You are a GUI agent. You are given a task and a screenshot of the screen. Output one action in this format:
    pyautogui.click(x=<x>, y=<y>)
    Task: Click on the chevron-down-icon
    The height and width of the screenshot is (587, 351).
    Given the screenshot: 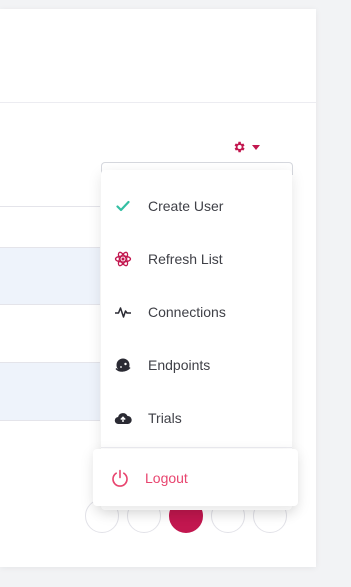 What is the action you would take?
    pyautogui.click(x=256, y=147)
    